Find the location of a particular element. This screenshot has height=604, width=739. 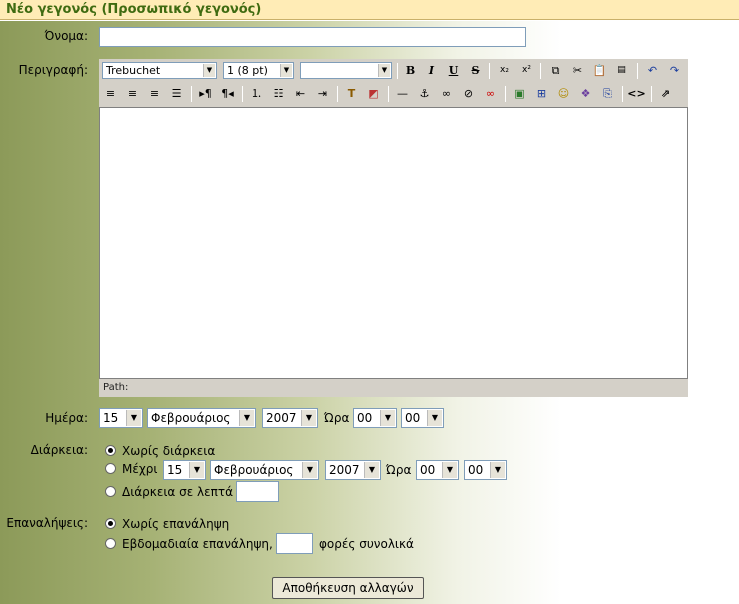

search-replace-icon: ⎘ is located at coordinates (607, 93).